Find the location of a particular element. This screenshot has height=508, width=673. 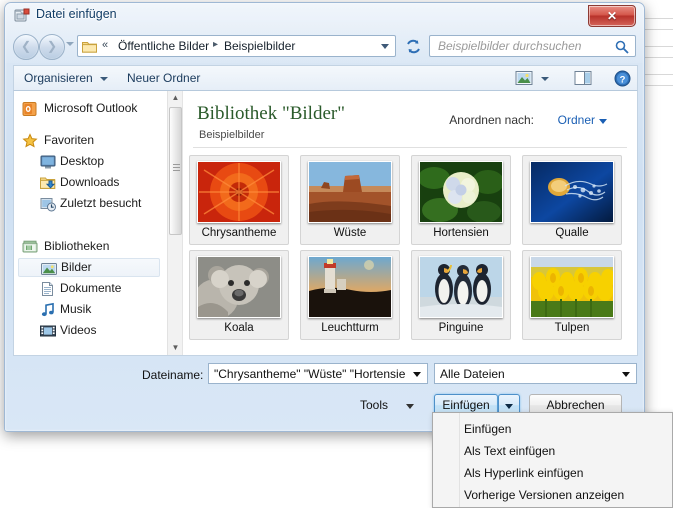

back-arrow-icon: ❮ is located at coordinates (26, 46).